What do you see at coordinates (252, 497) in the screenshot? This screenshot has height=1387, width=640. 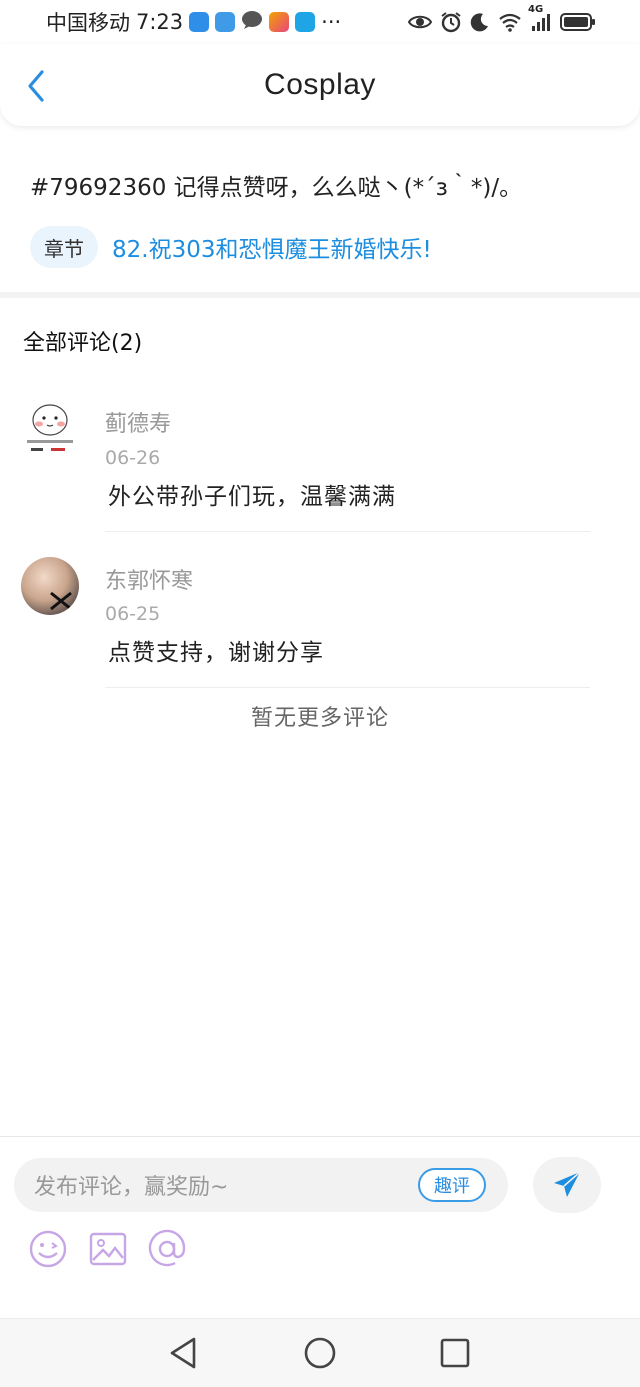 I see `comment-text: 外公带孙子们玩，温馨满满` at bounding box center [252, 497].